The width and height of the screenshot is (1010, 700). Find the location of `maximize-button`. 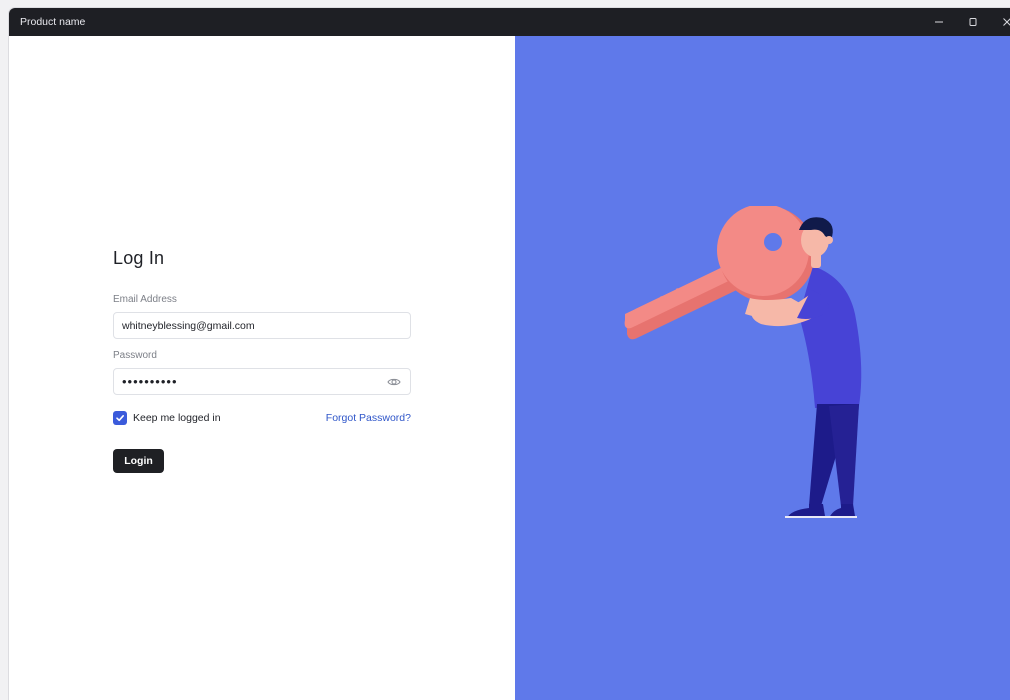

maximize-button is located at coordinates (973, 22).